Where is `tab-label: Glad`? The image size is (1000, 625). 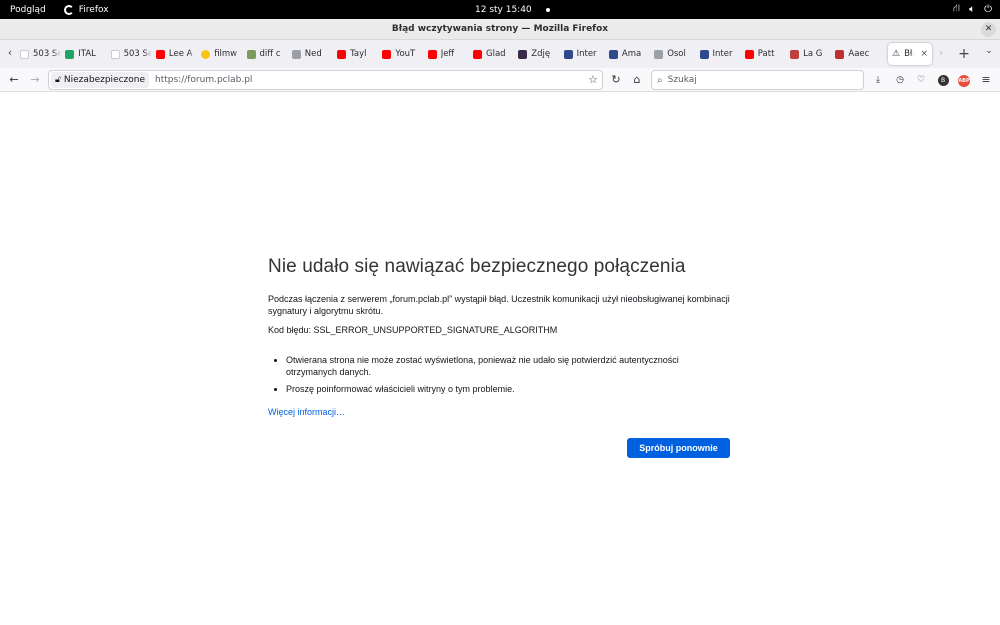
tab-label: Glad is located at coordinates (496, 54).